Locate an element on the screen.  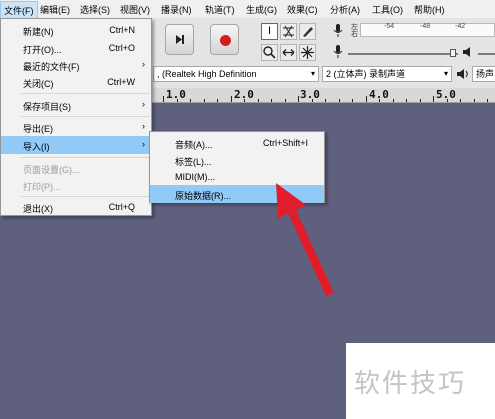
meter-right-label: 右 is located at coordinates (354, 34).